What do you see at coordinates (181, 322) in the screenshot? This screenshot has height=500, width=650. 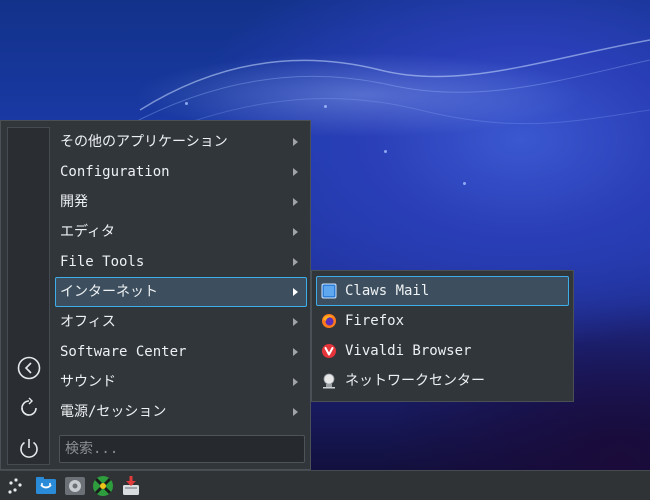 I see `menu-item-office: オフィス` at bounding box center [181, 322].